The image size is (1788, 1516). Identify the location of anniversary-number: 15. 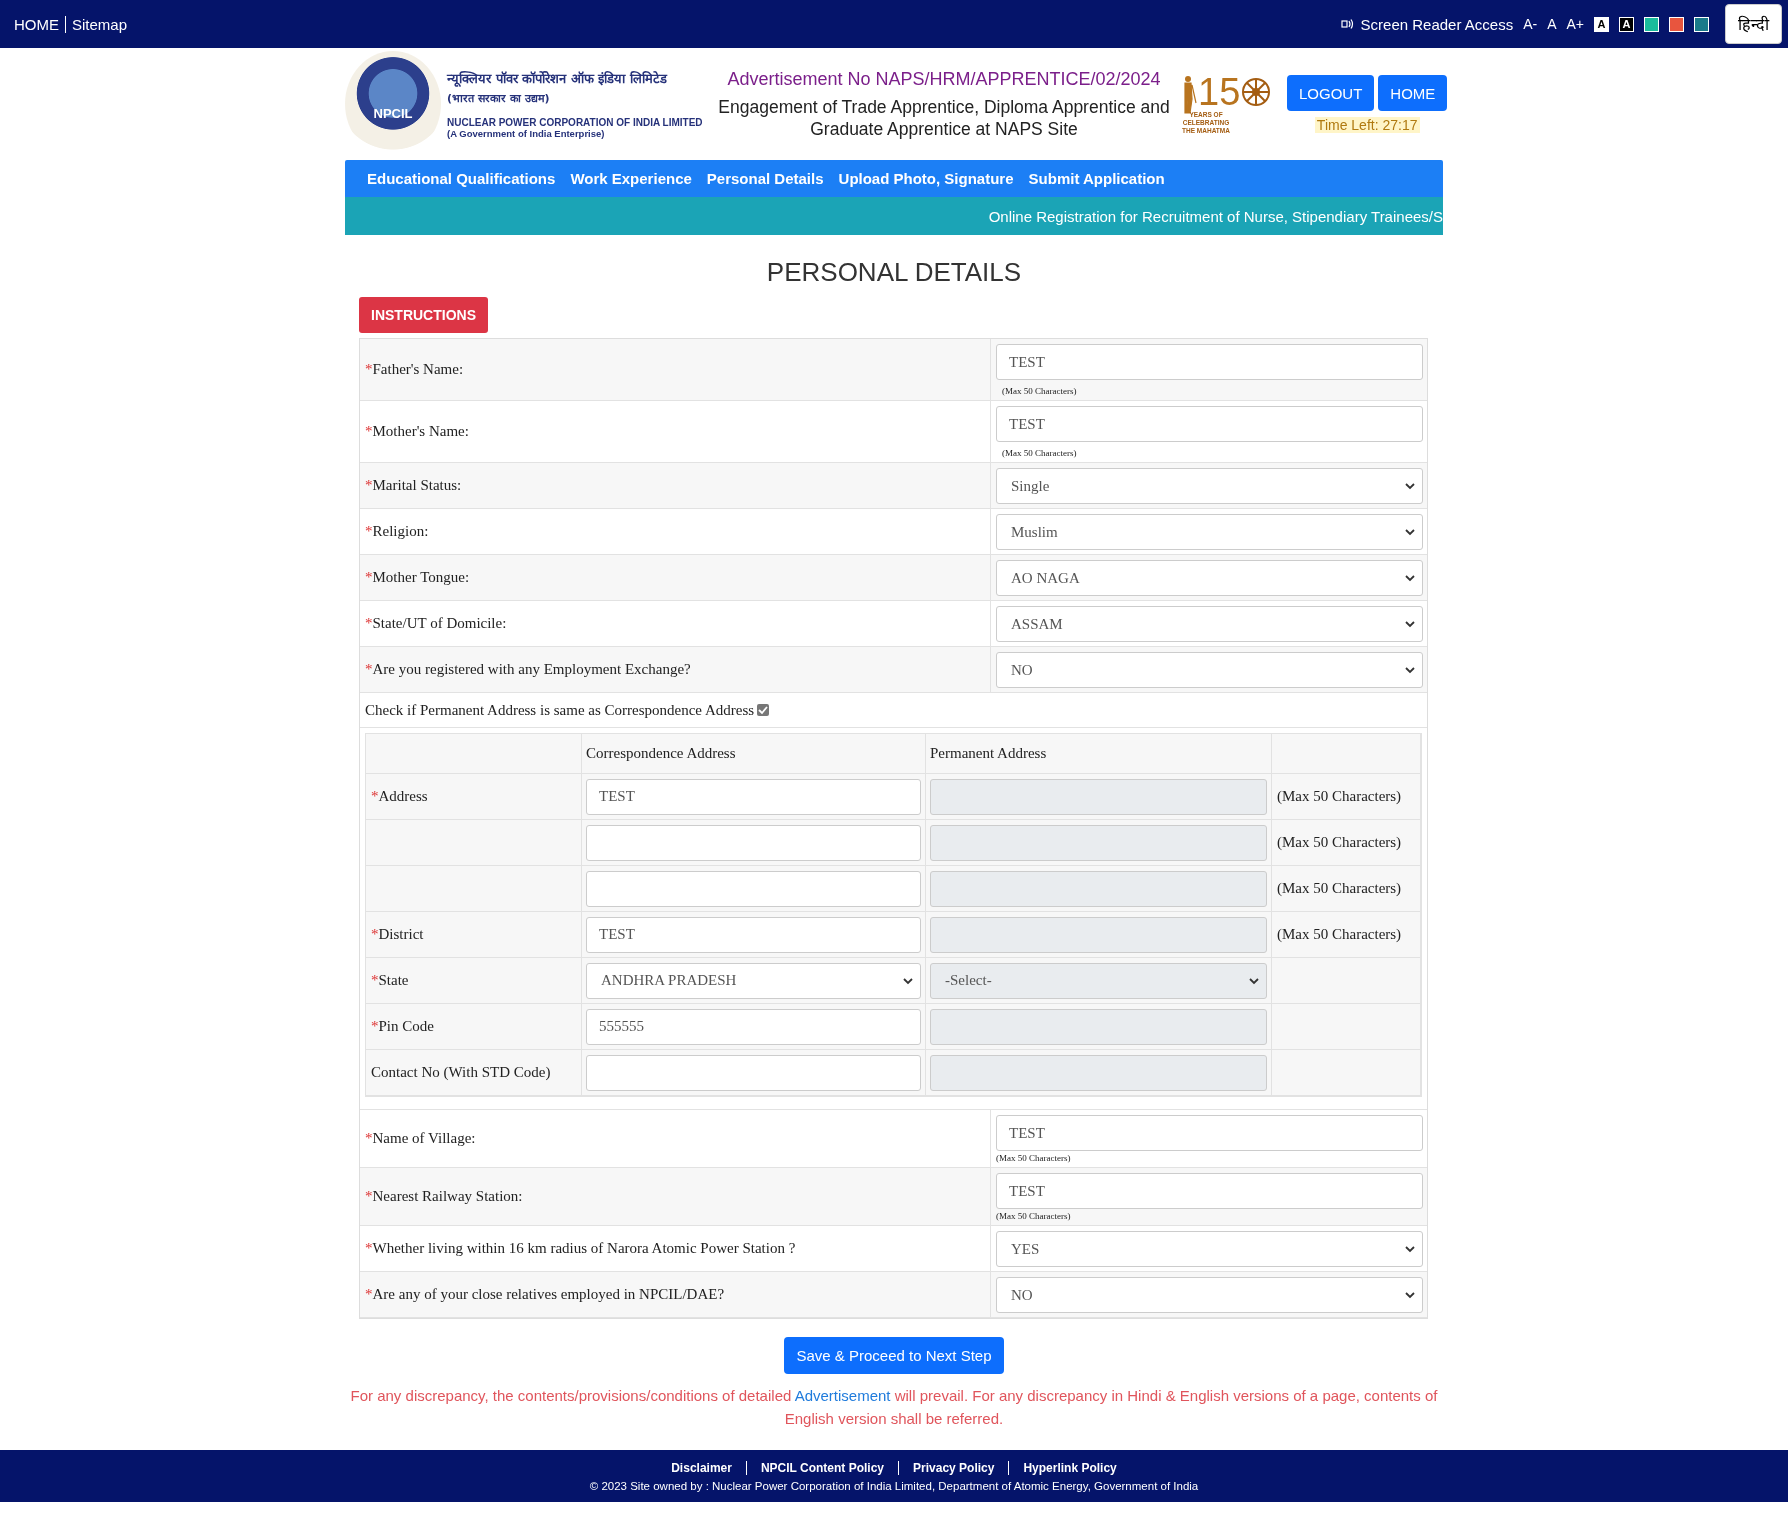
(1219, 92).